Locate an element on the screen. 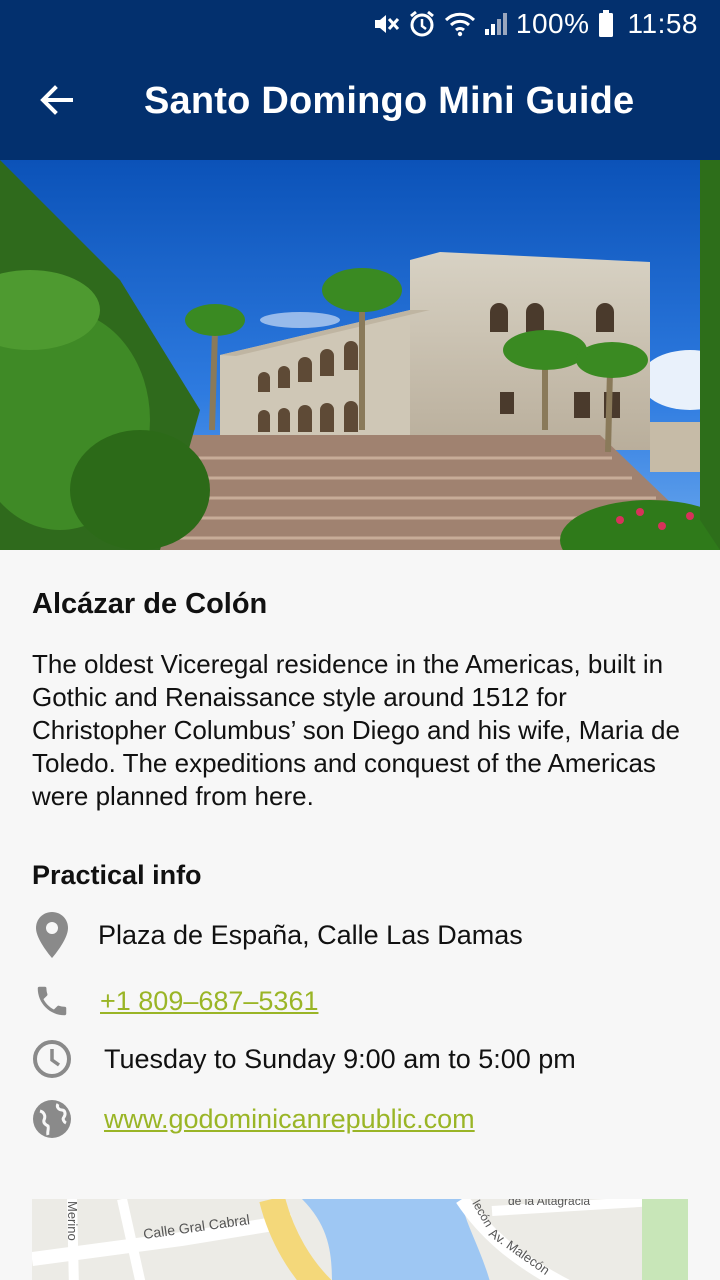 The image size is (720, 1280). wifi-icon is located at coordinates (460, 24).